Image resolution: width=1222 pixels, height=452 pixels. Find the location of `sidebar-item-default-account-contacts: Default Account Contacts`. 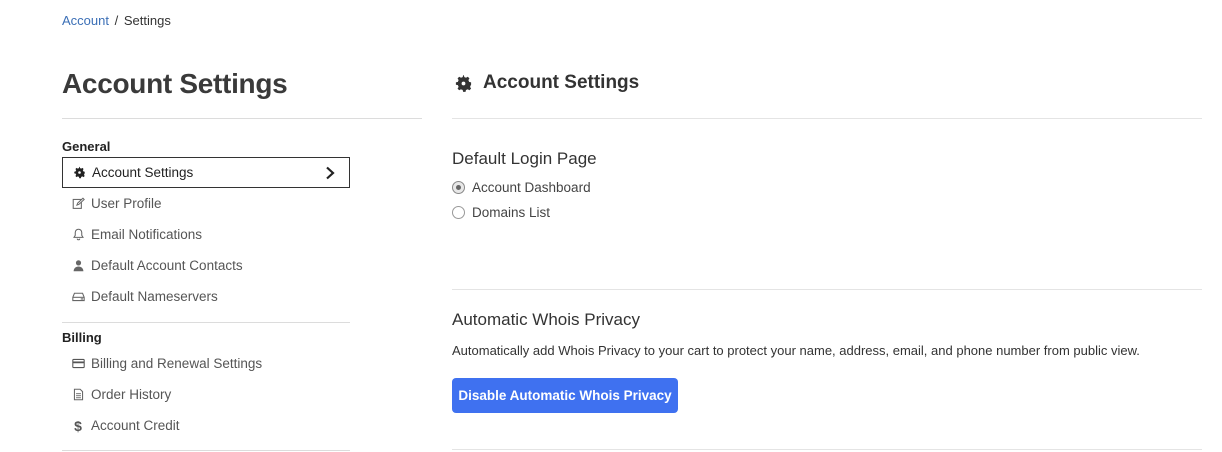

sidebar-item-default-account-contacts: Default Account Contacts is located at coordinates (206, 265).